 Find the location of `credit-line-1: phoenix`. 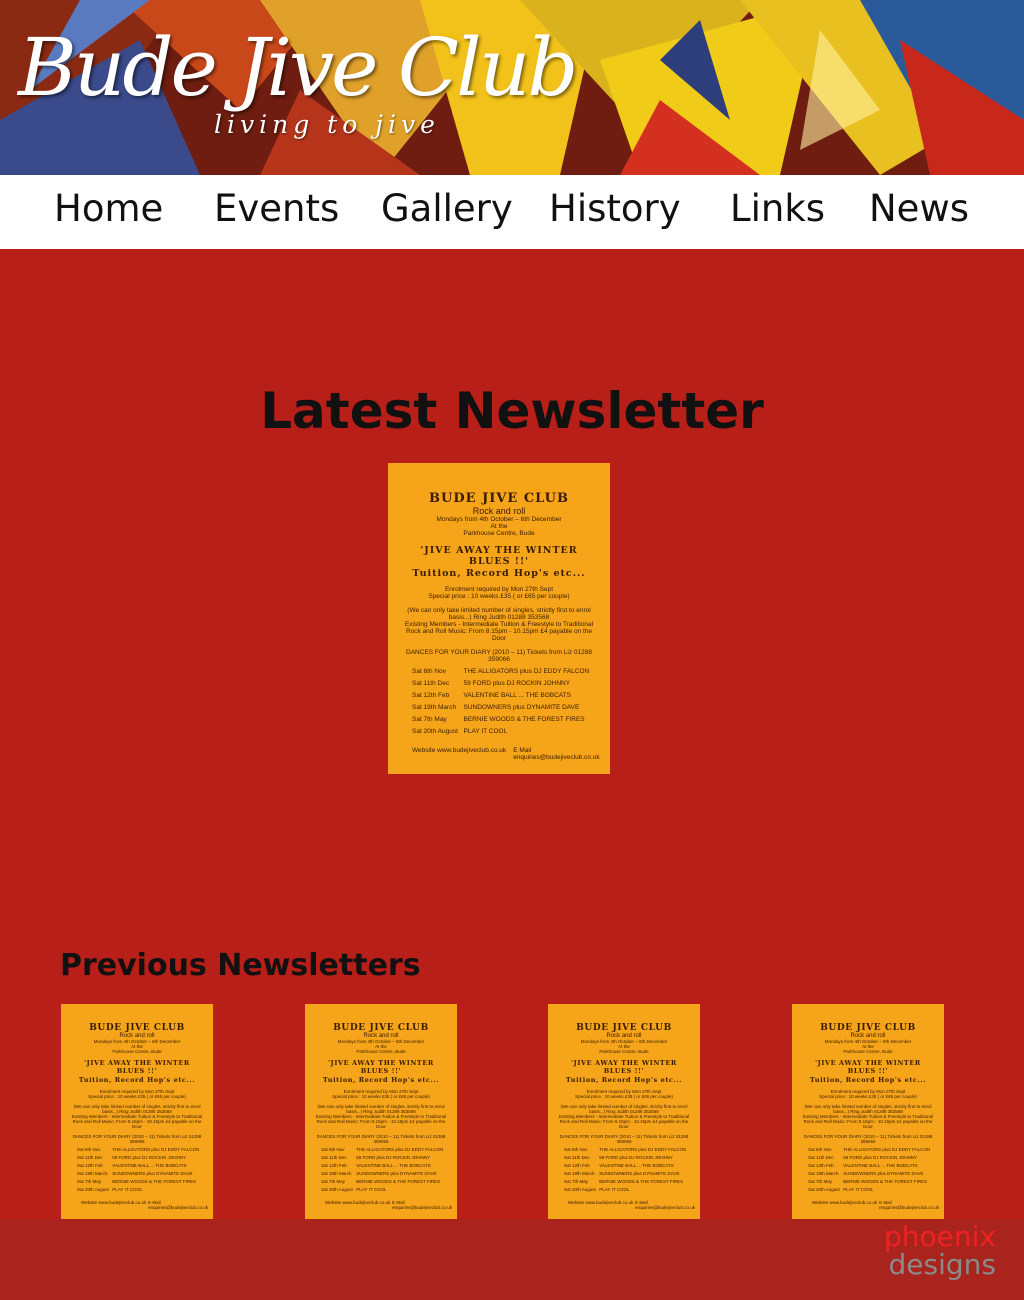

credit-line-1: phoenix is located at coordinates (940, 1236).